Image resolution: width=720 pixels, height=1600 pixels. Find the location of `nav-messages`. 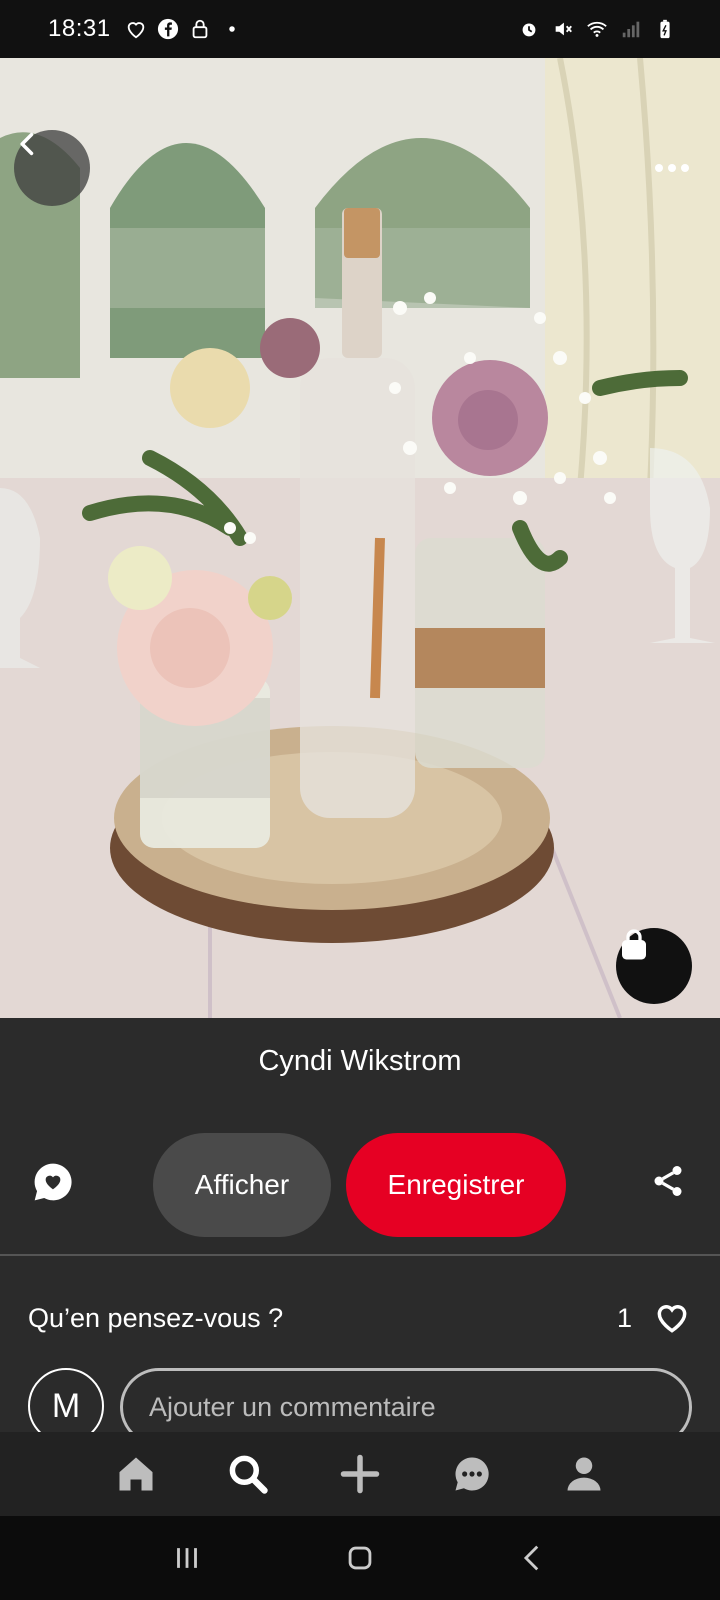

nav-messages is located at coordinates (472, 1474).